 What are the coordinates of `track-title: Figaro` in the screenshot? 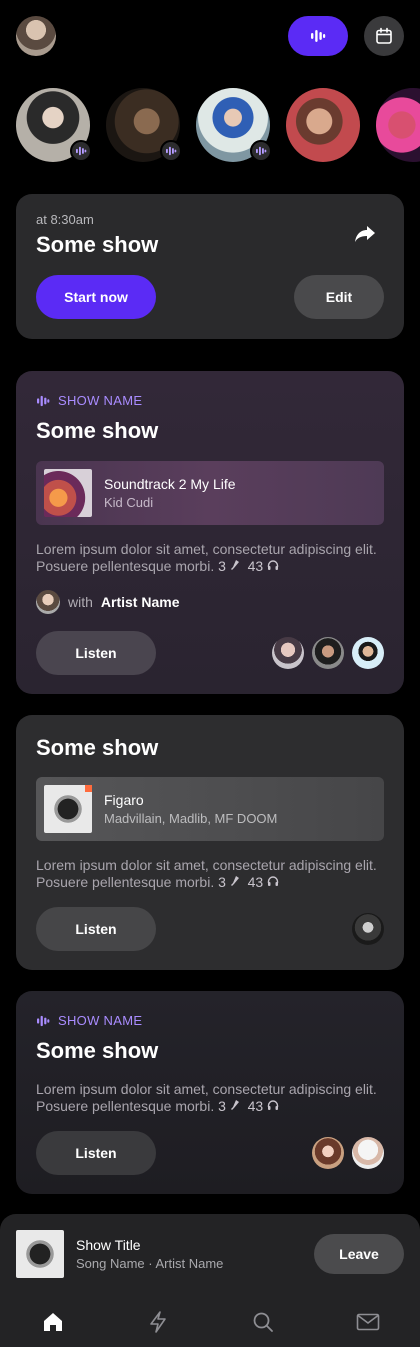 It's located at (124, 800).